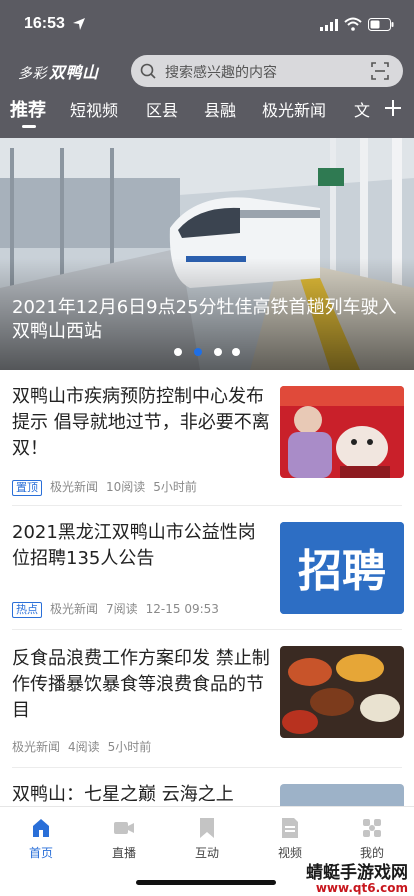 The height and width of the screenshot is (896, 414). I want to click on tab-short-video: 短视频, so click(94, 109).